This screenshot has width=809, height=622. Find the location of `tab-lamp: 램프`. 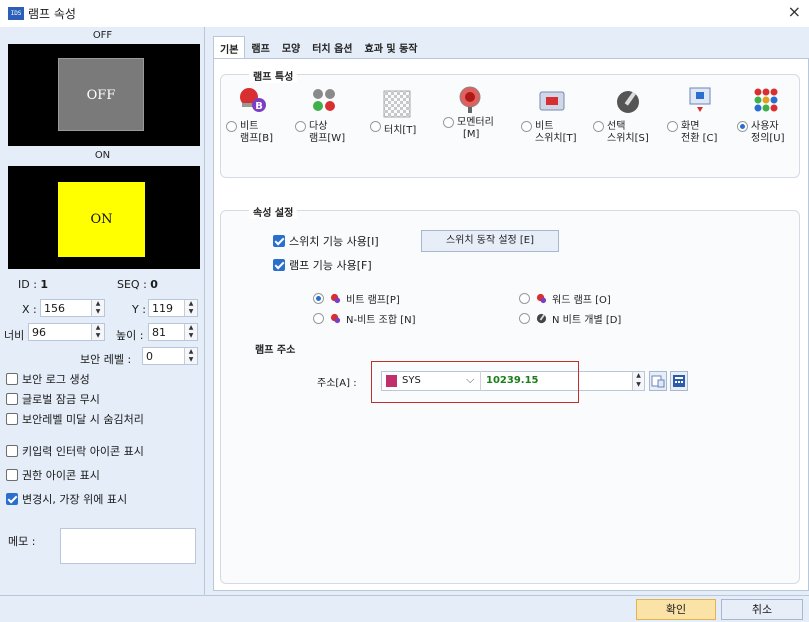

tab-lamp: 램프 is located at coordinates (260, 47).